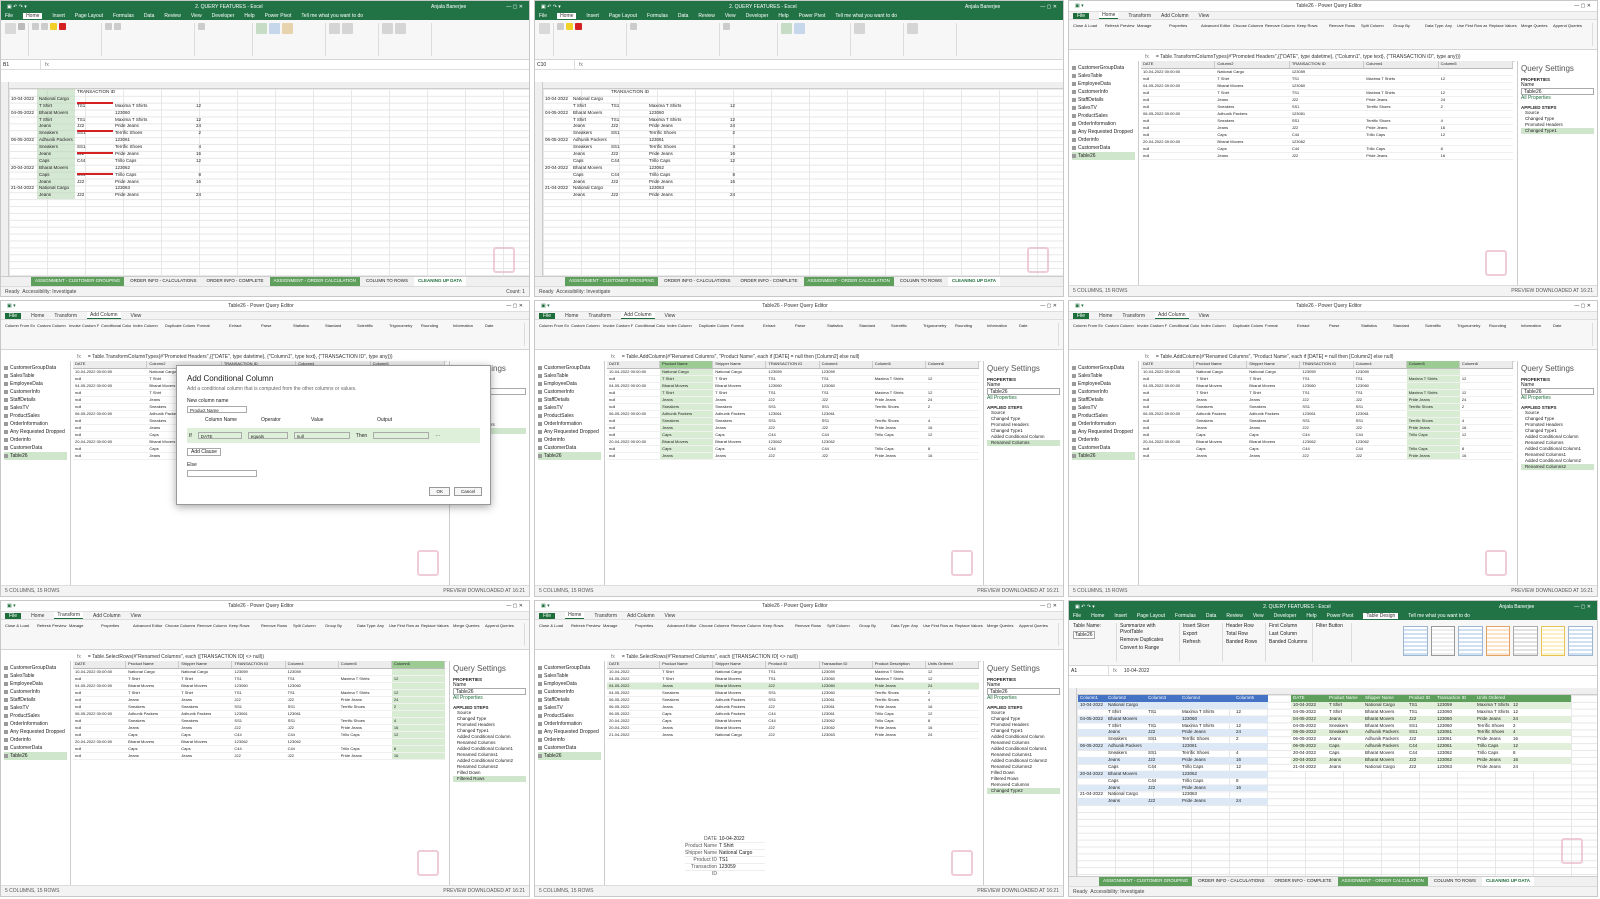 The height and width of the screenshot is (899, 1600). I want to click on ribbon-button: Standard, so click(1408, 325).